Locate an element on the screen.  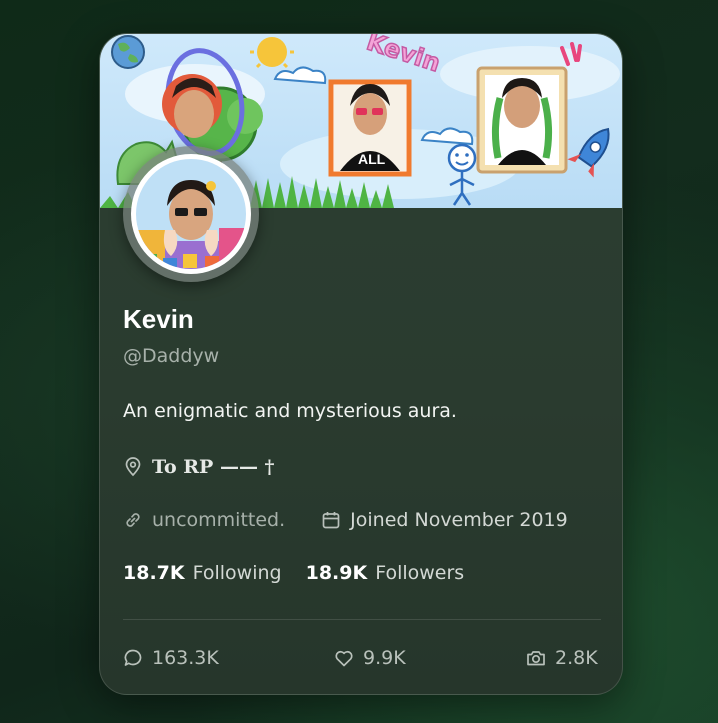
following-label: Following is located at coordinates (237, 573).